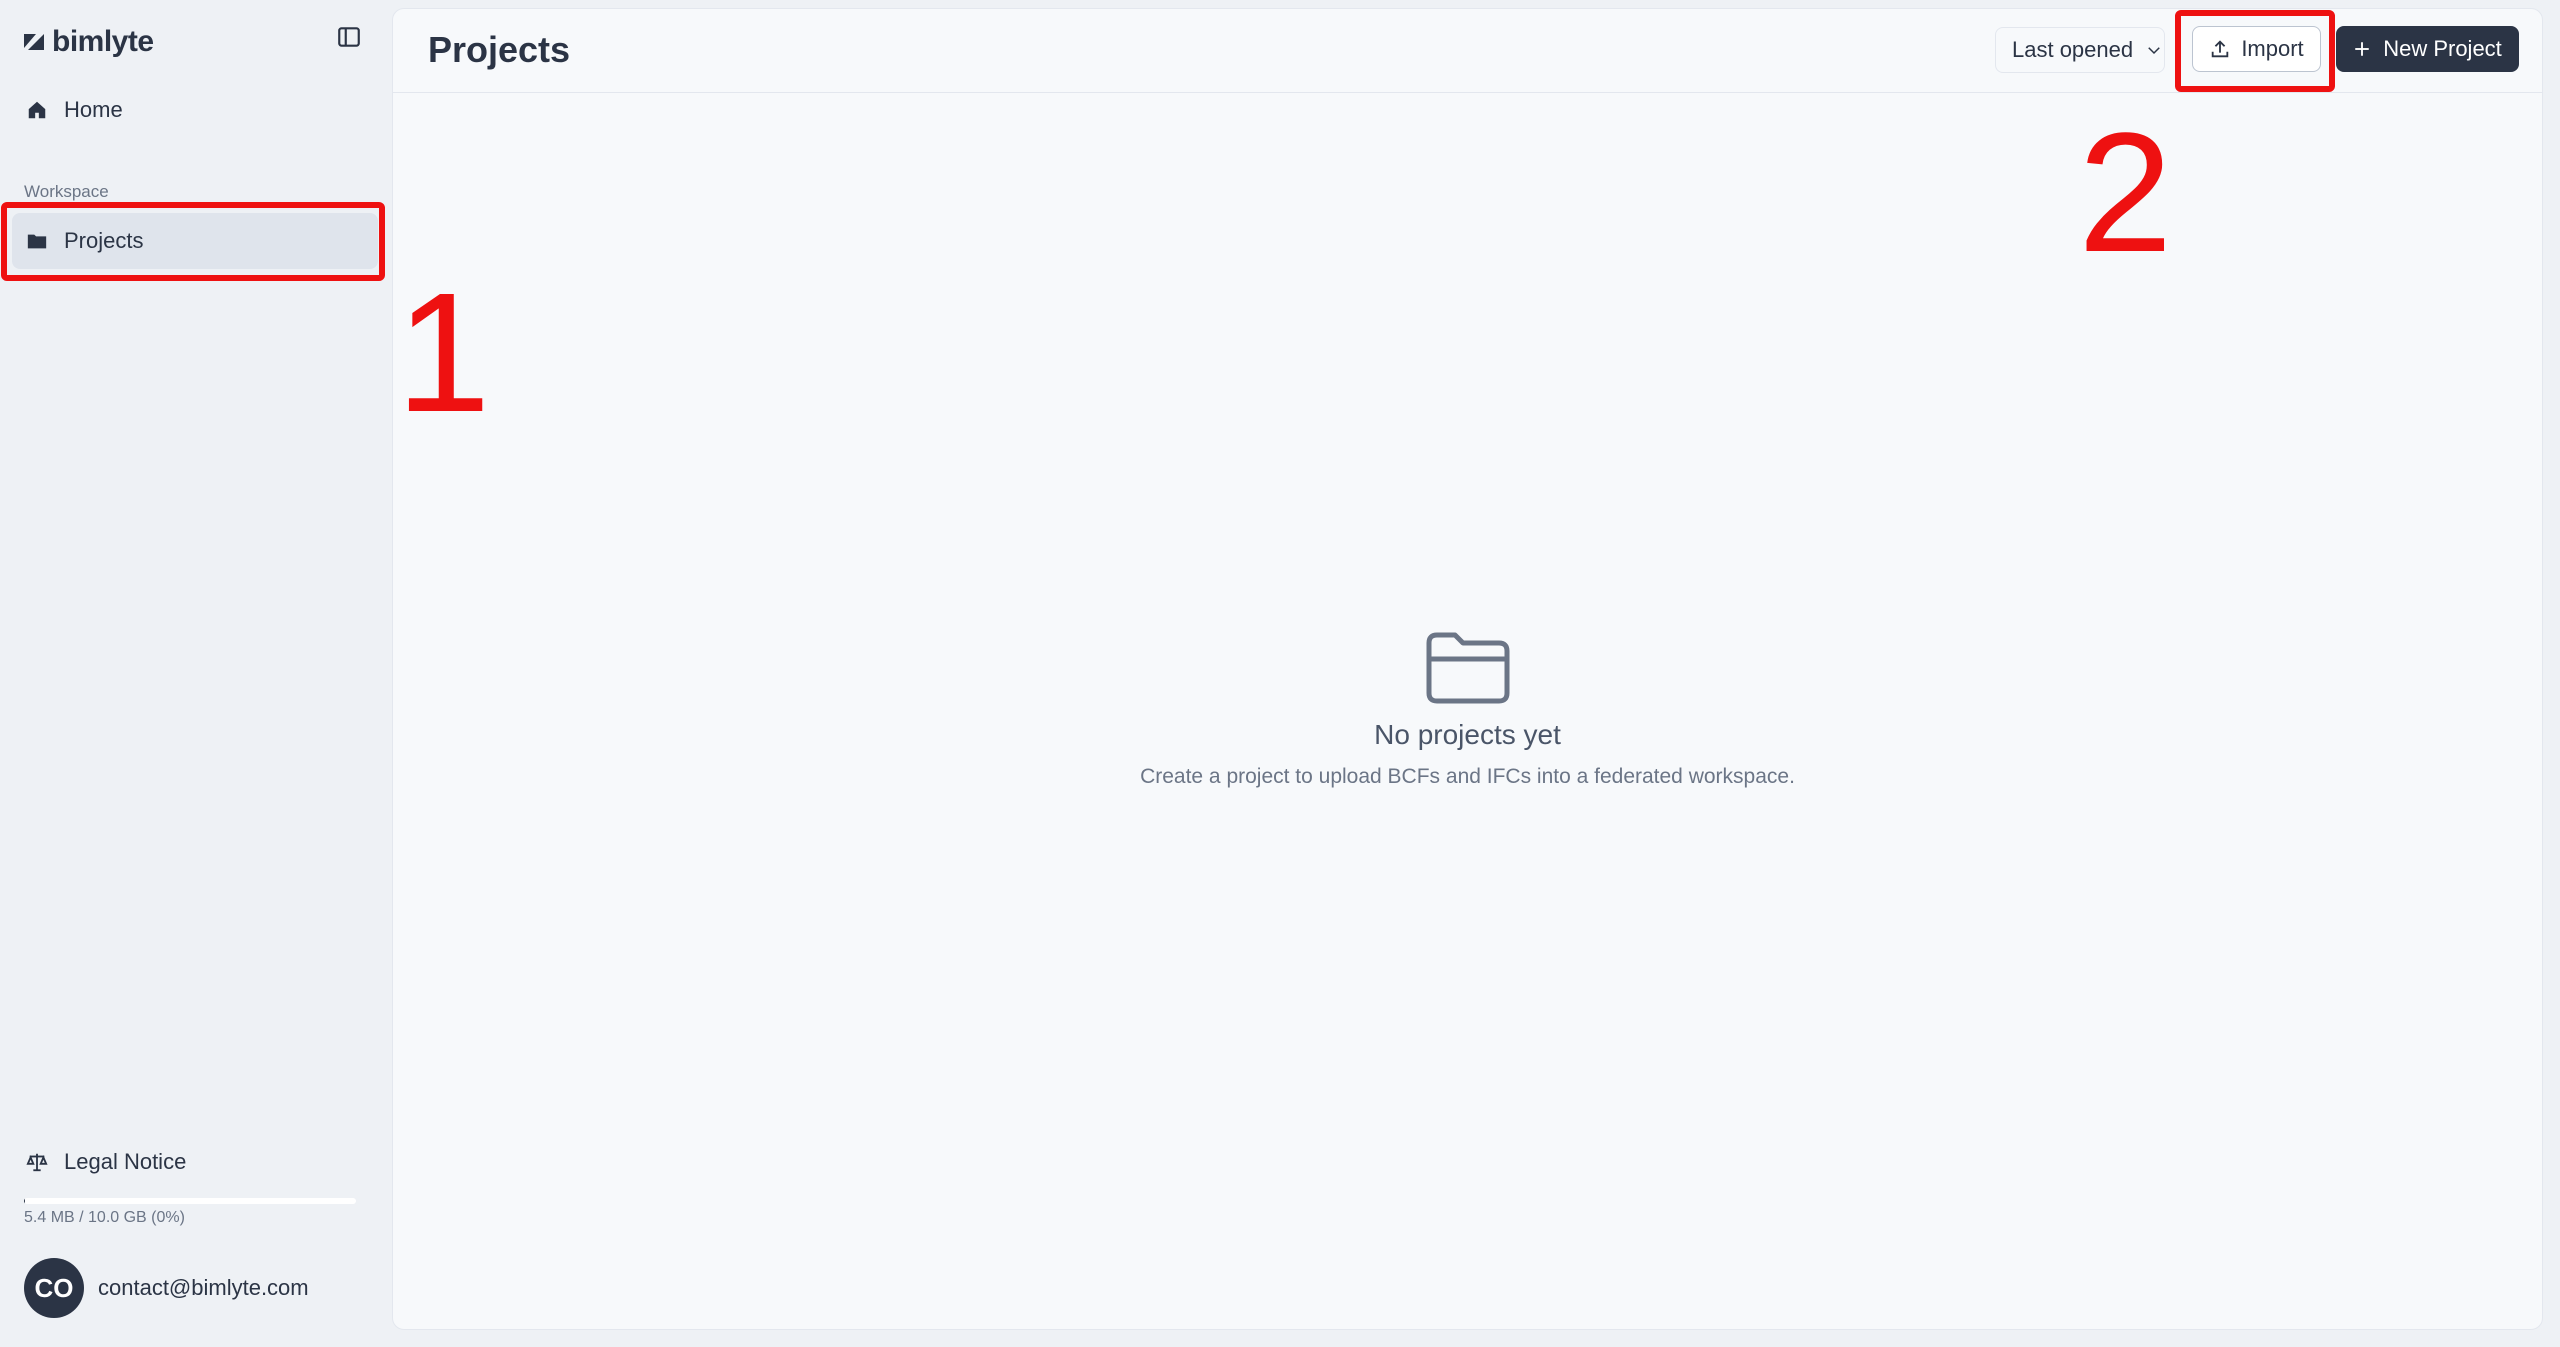  What do you see at coordinates (37, 1162) in the screenshot?
I see `scale-icon` at bounding box center [37, 1162].